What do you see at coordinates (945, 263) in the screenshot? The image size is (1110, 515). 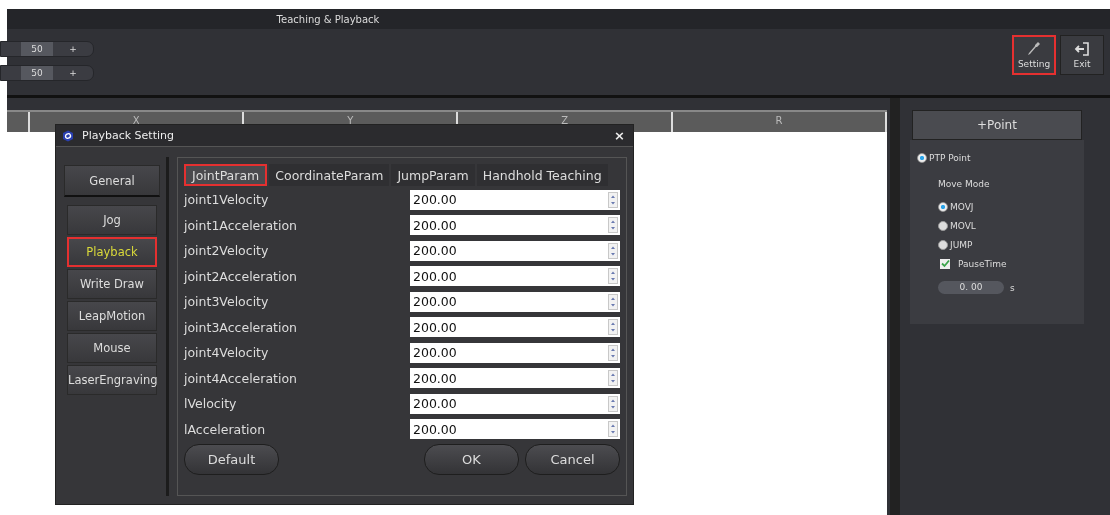 I see `check-icon` at bounding box center [945, 263].